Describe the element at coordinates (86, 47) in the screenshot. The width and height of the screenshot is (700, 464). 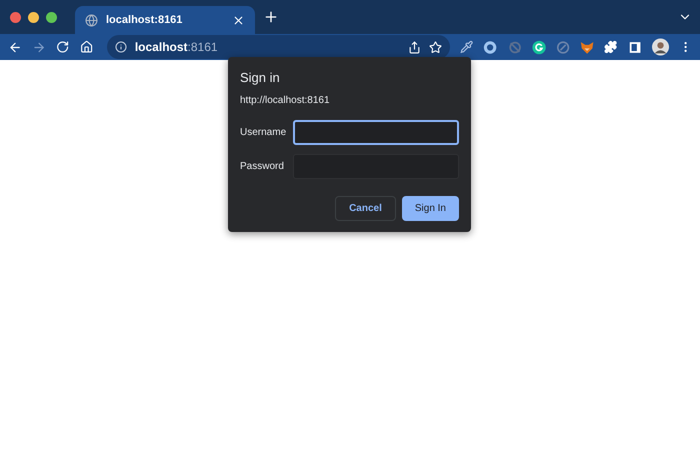
I see `home-icon` at that location.